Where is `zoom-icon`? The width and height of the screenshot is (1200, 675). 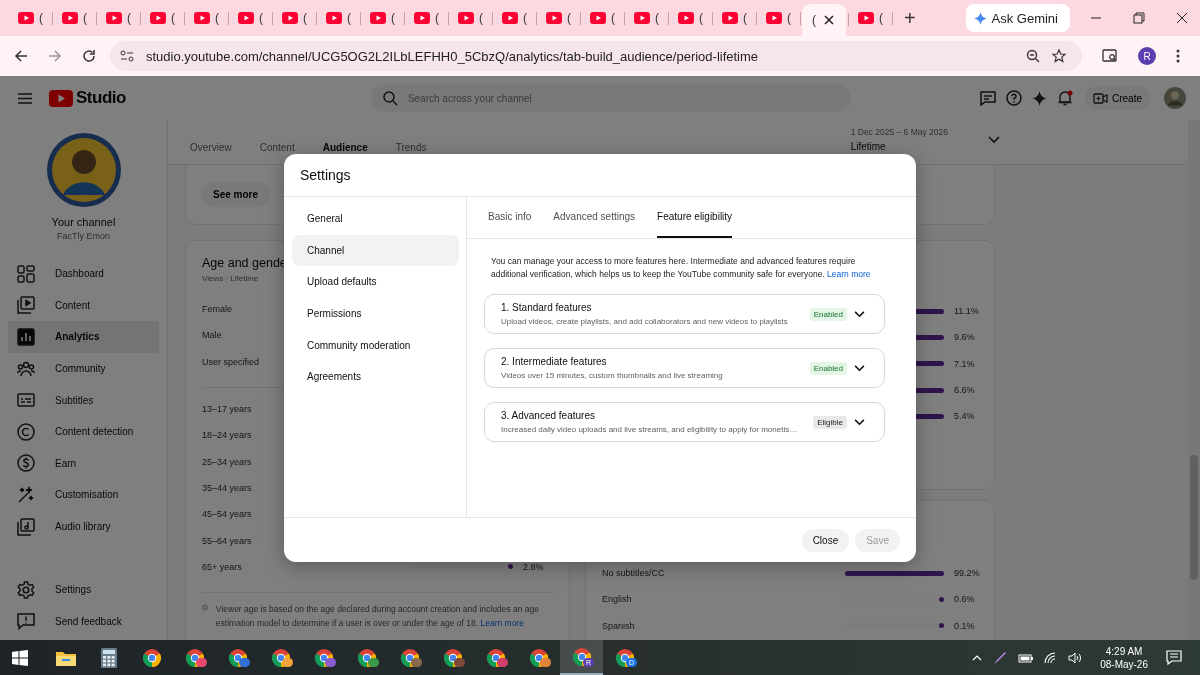 zoom-icon is located at coordinates (1033, 56).